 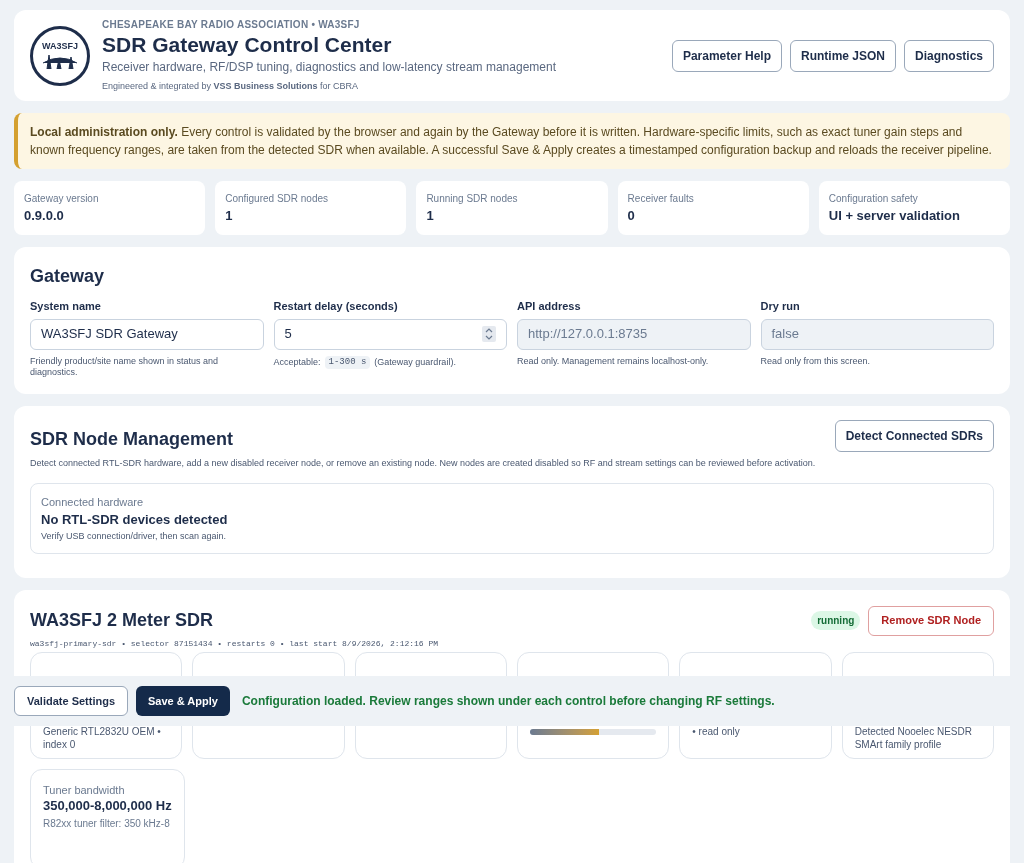 What do you see at coordinates (873, 198) in the screenshot?
I see `stat-label: Configuration safety` at bounding box center [873, 198].